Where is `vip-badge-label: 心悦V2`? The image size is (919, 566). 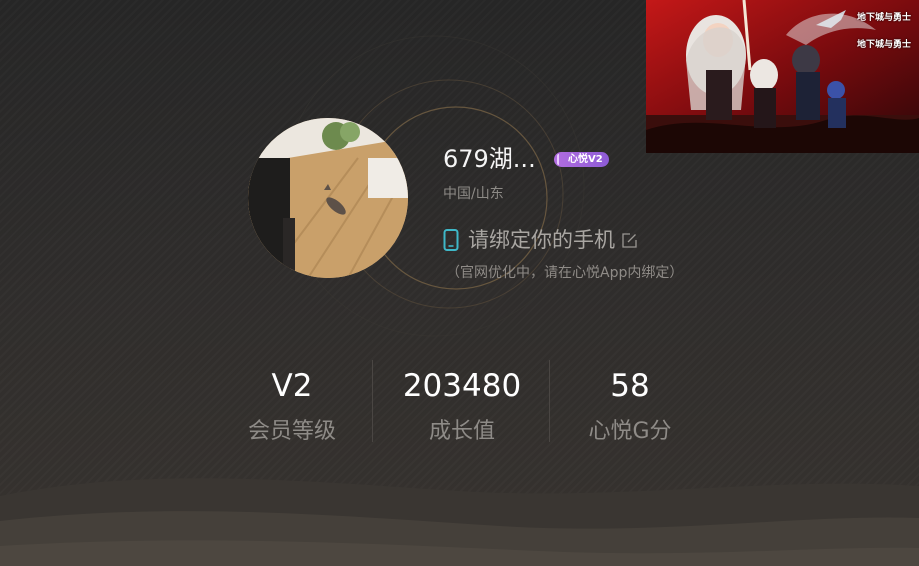
vip-badge-label: 心悦V2 is located at coordinates (585, 159).